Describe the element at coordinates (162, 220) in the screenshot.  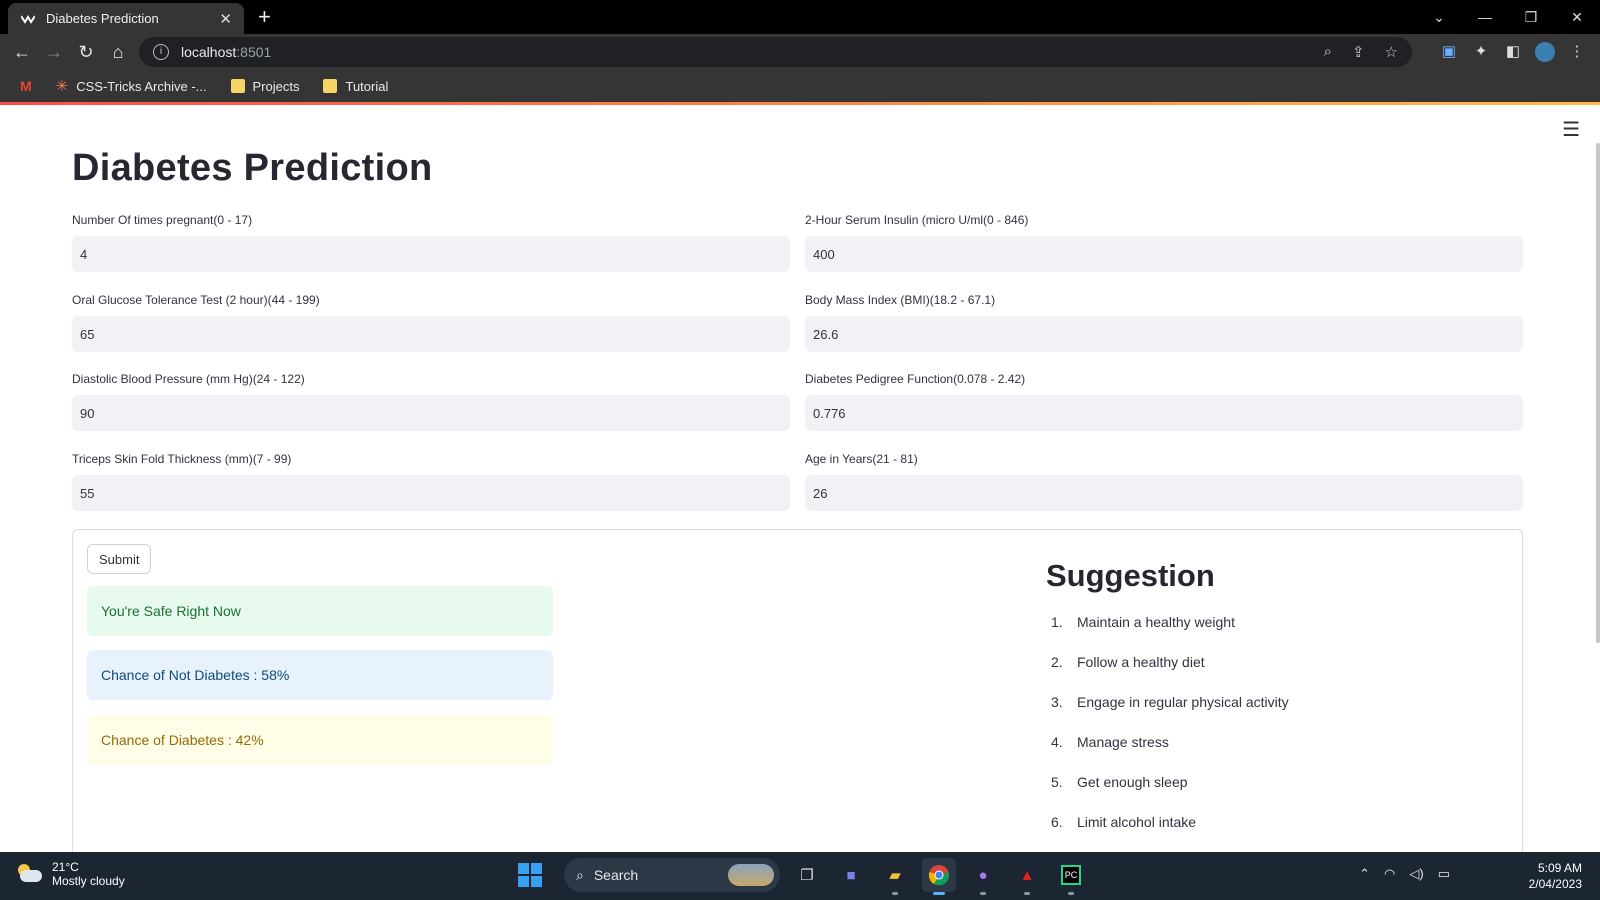
I see `field-label: Number Of times pregnant(0 - 17)` at that location.